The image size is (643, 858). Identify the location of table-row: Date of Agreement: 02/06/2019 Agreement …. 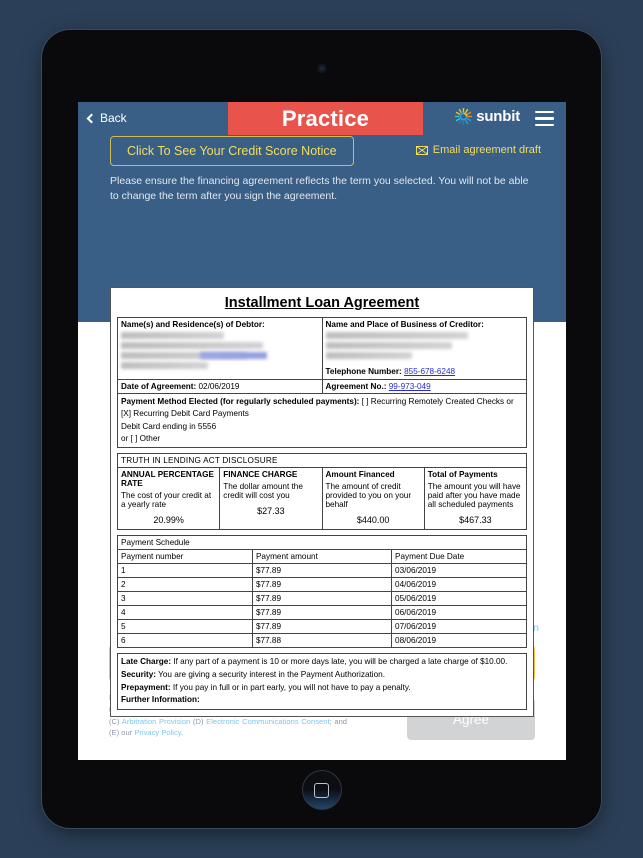
(322, 386).